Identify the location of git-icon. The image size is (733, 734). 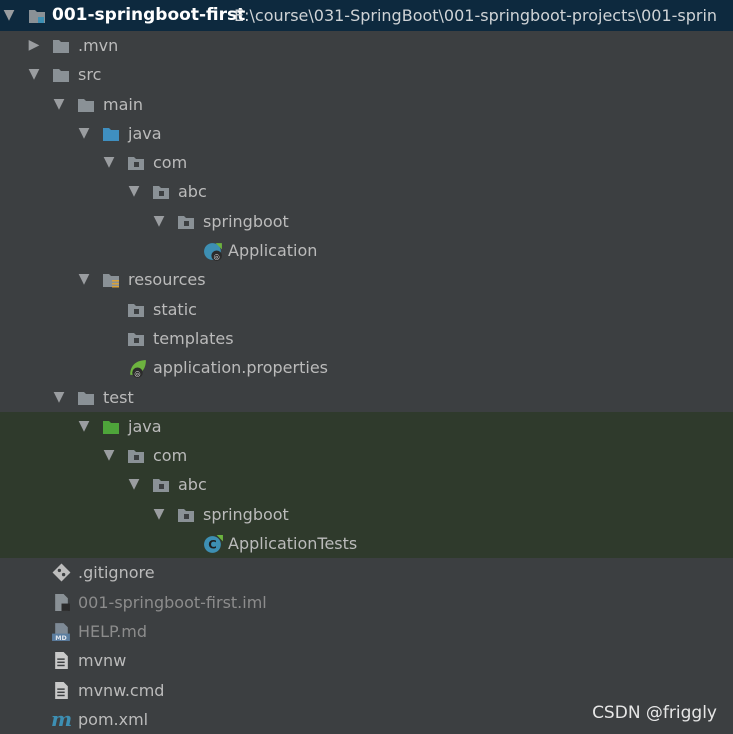
(61, 572).